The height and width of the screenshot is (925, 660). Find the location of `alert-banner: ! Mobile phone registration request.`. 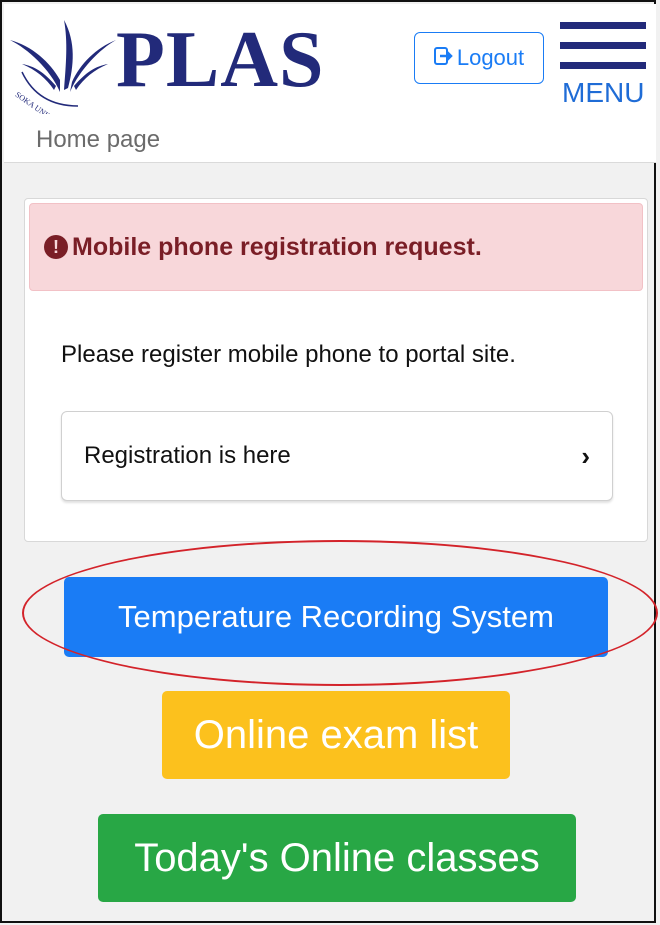

alert-banner: ! Mobile phone registration request. is located at coordinates (336, 247).